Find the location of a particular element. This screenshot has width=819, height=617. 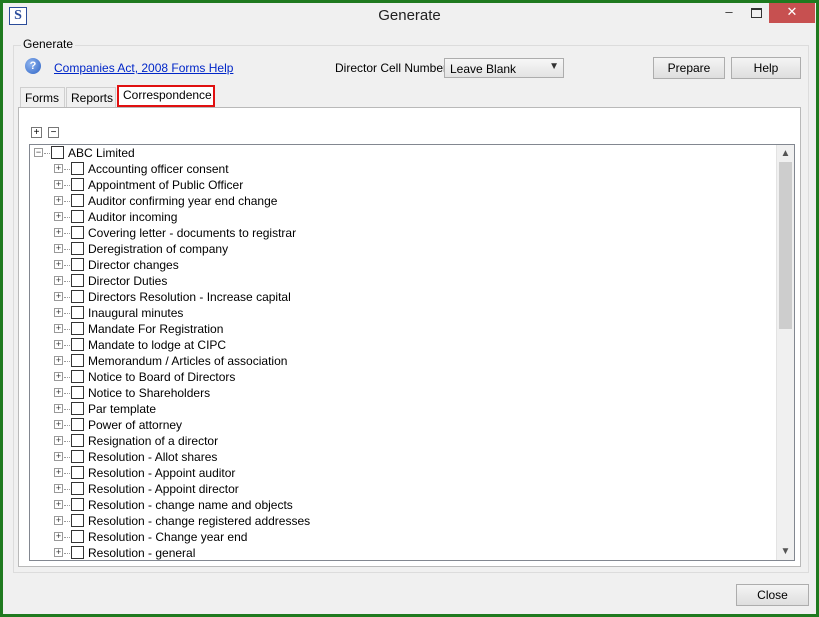

scroll-down-icon: ▼ is located at coordinates (785, 551).